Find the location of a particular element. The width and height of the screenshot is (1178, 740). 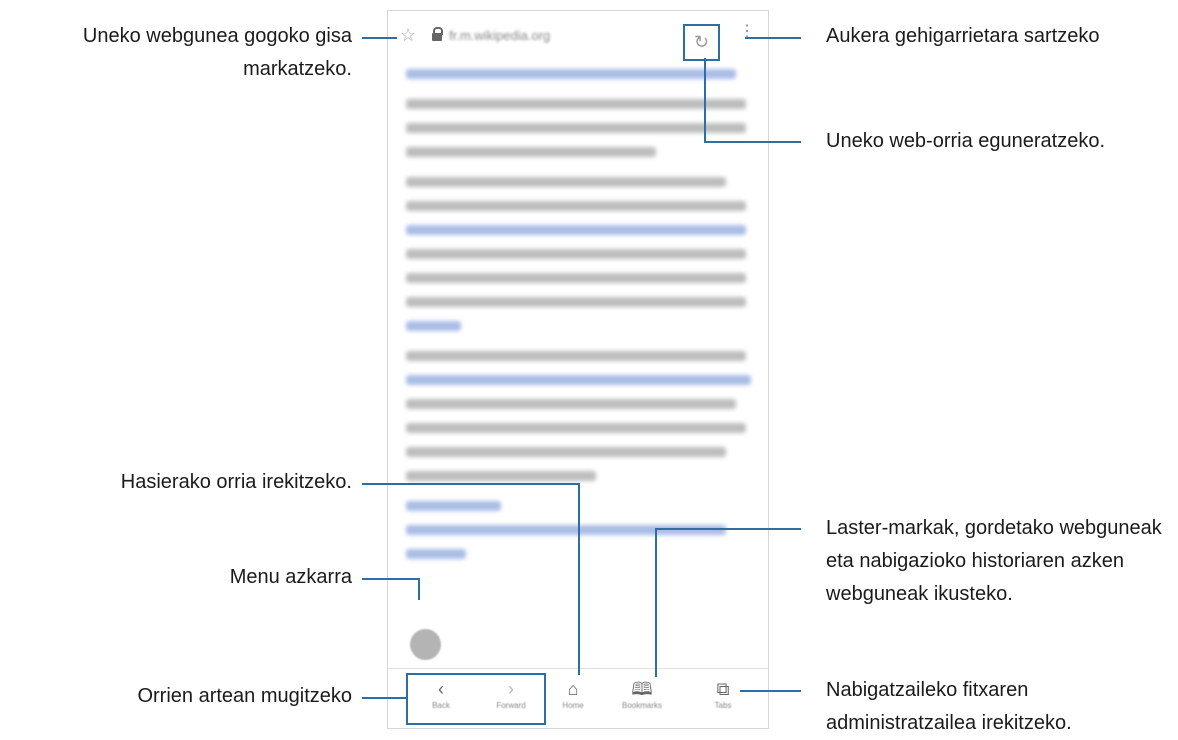

leader-line-home-v is located at coordinates (579, 579).